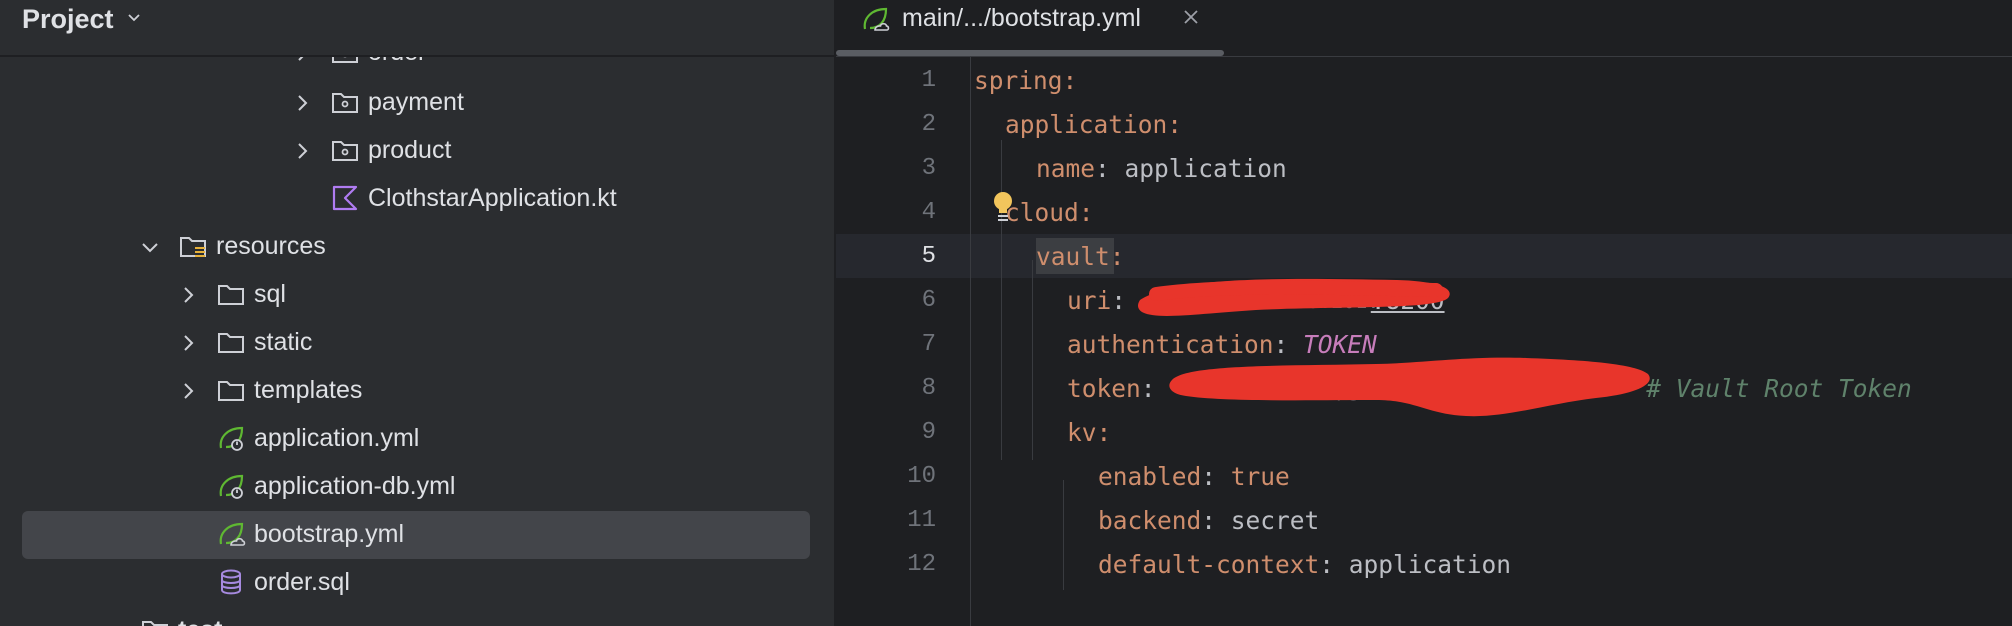  Describe the element at coordinates (1275, 520) in the screenshot. I see `yaml-value: secret` at that location.